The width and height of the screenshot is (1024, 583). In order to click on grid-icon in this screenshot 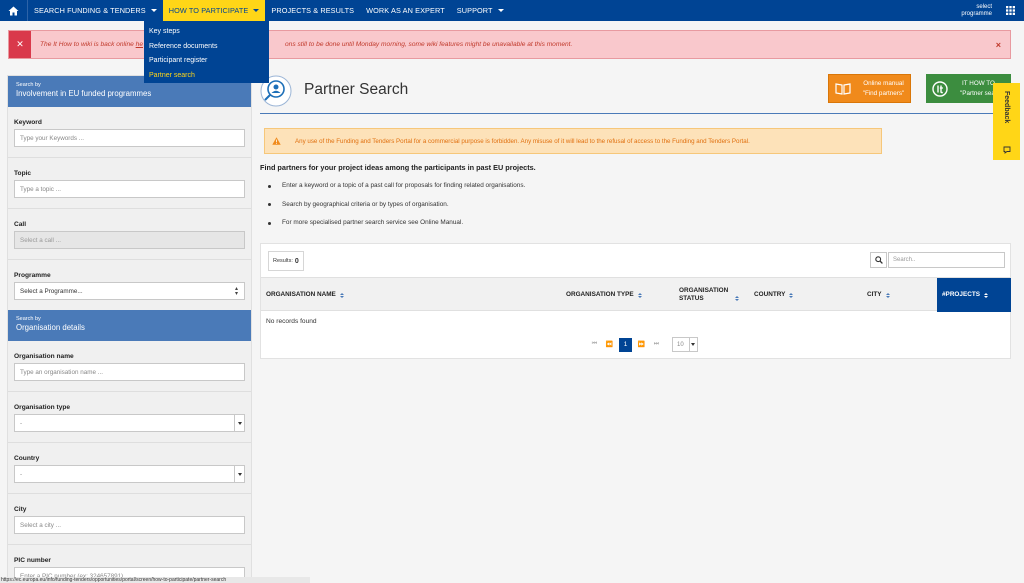, I will do `click(1010, 10)`.